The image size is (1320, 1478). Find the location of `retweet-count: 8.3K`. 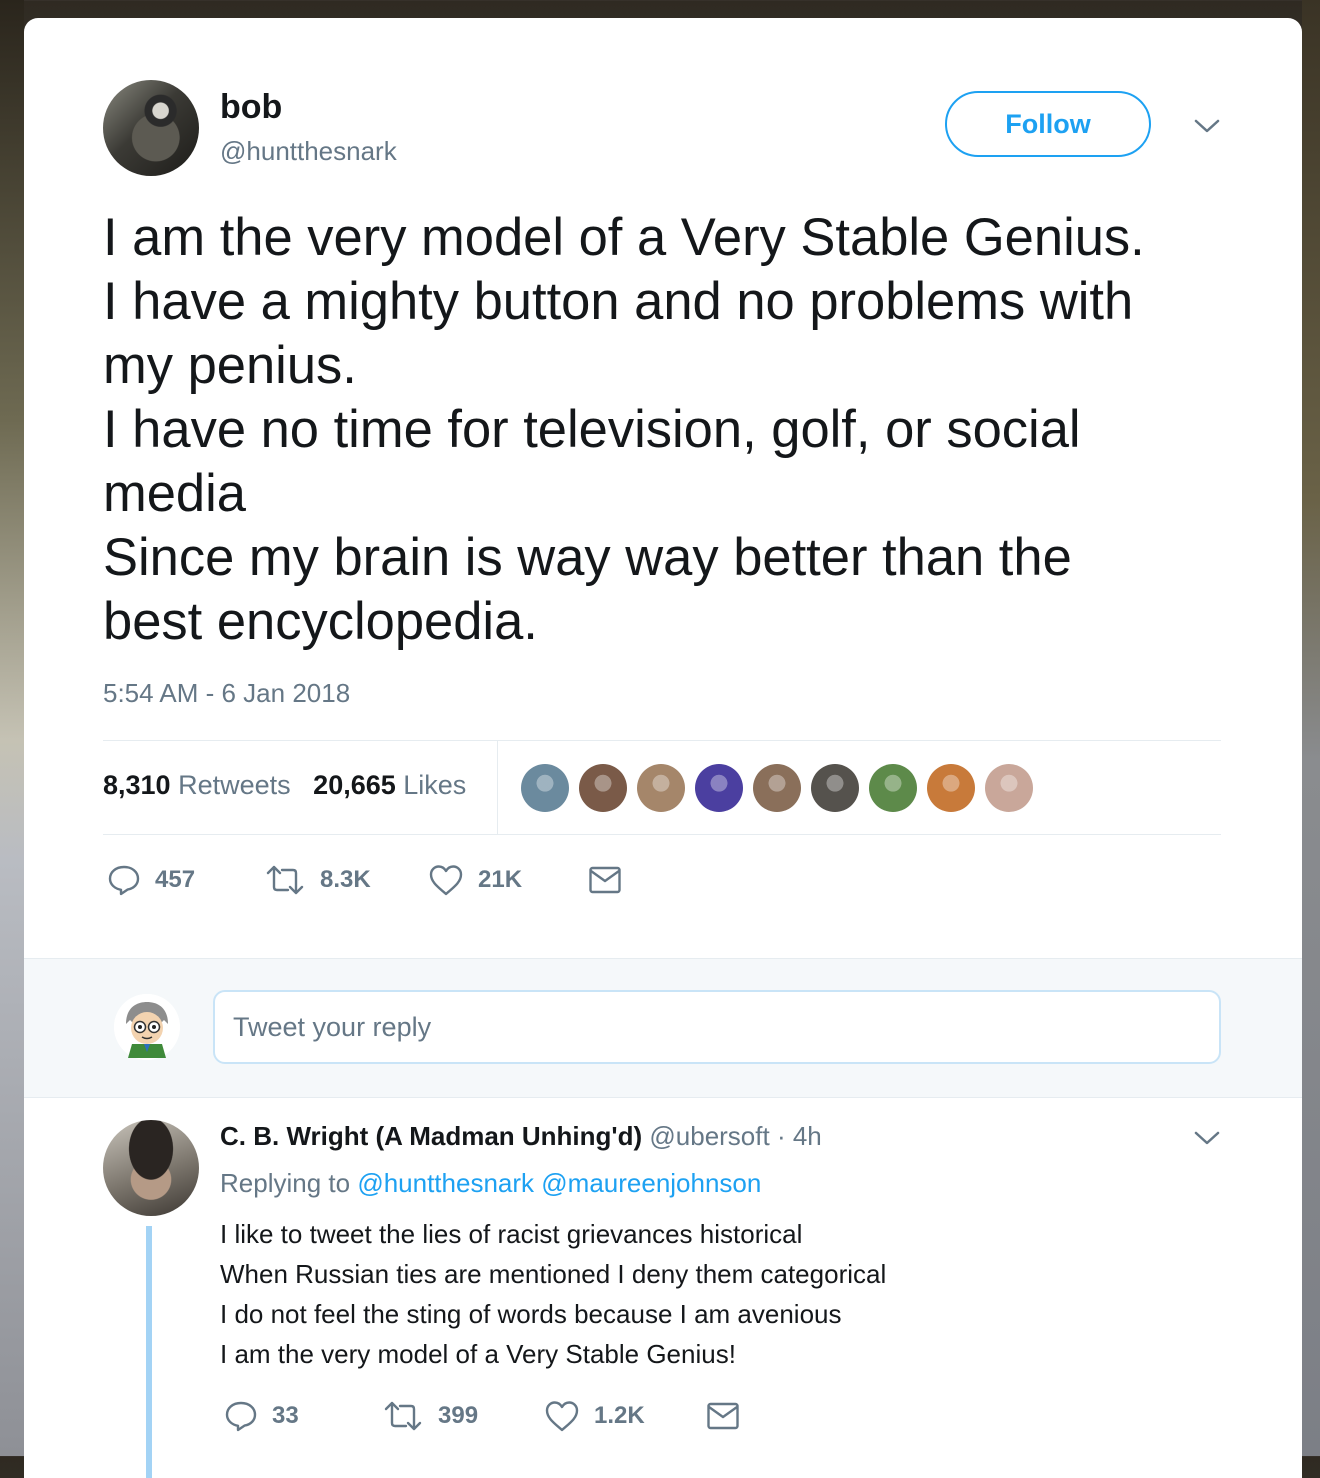

retweet-count: 8.3K is located at coordinates (345, 879).